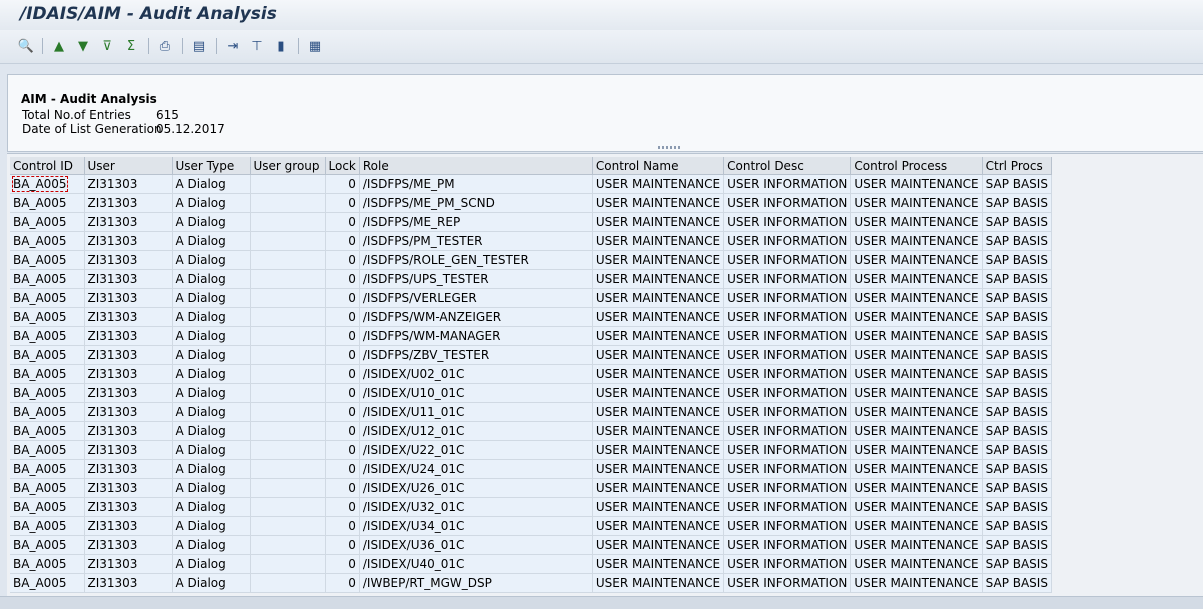 Image resolution: width=1203 pixels, height=609 pixels. Describe the element at coordinates (107, 46) in the screenshot. I see `filter-button: ⊽` at that location.